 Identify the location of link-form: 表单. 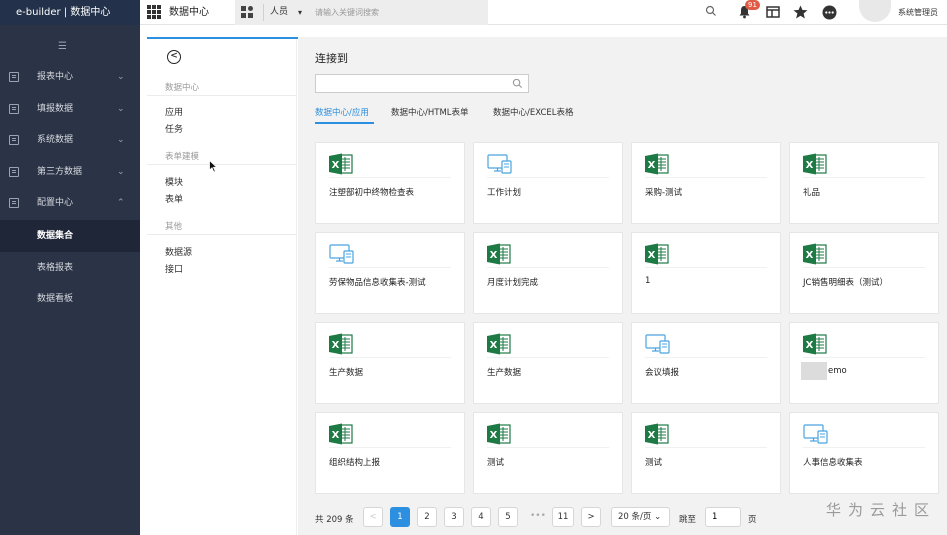
(174, 198).